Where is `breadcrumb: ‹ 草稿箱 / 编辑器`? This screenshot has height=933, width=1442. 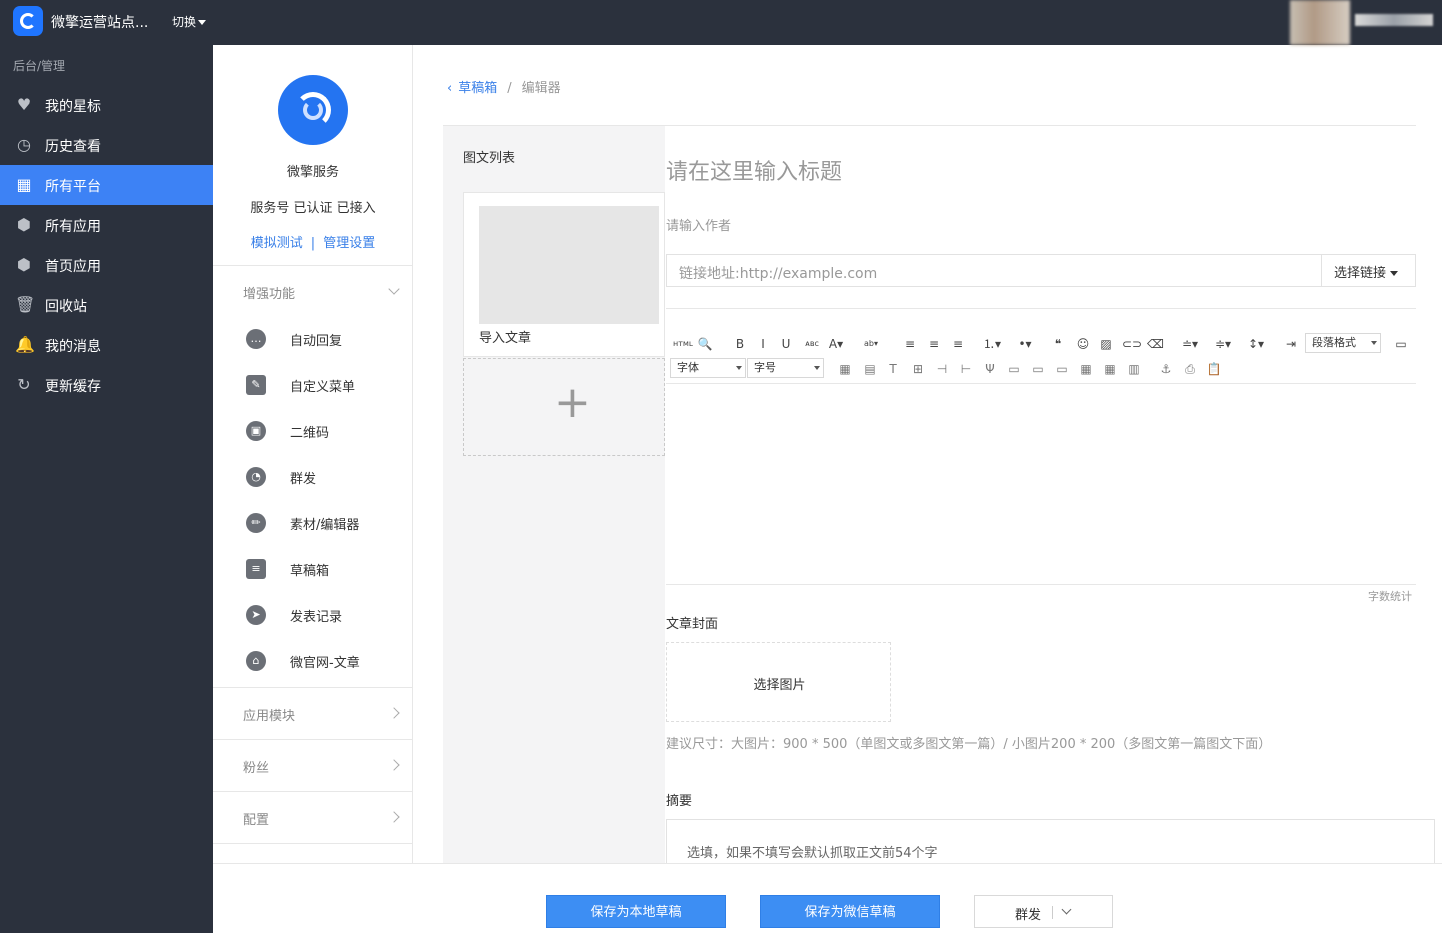
breadcrumb: ‹ 草稿箱 / 编辑器 is located at coordinates (504, 86).